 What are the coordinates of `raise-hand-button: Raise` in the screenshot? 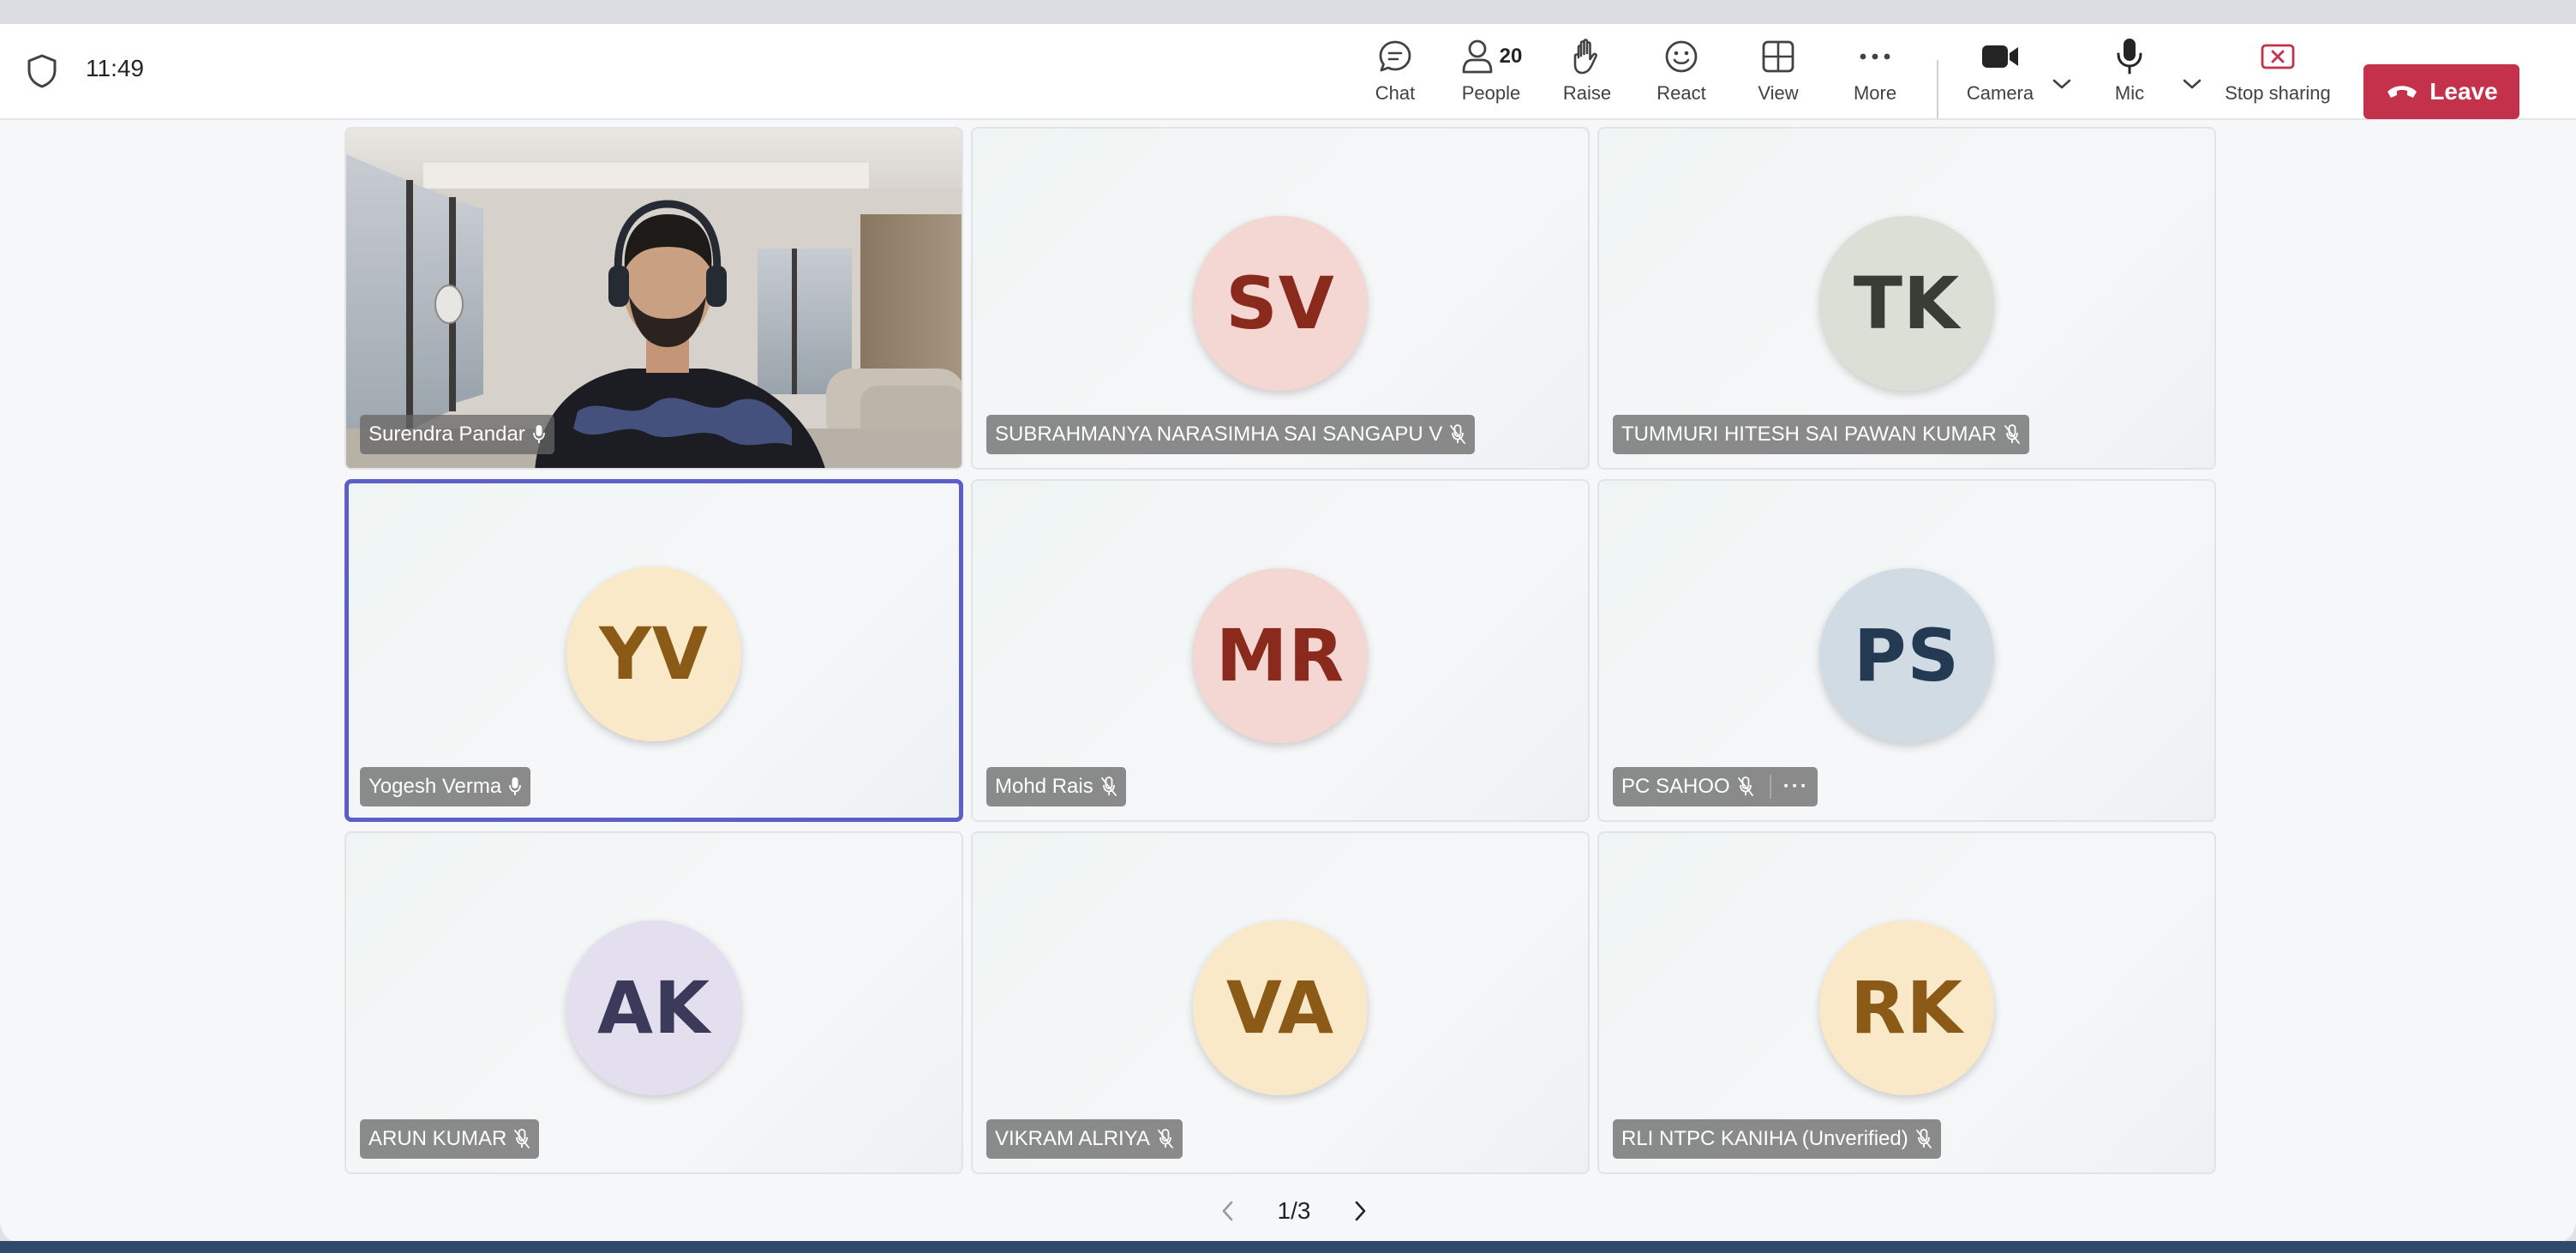 It's located at (1587, 73).